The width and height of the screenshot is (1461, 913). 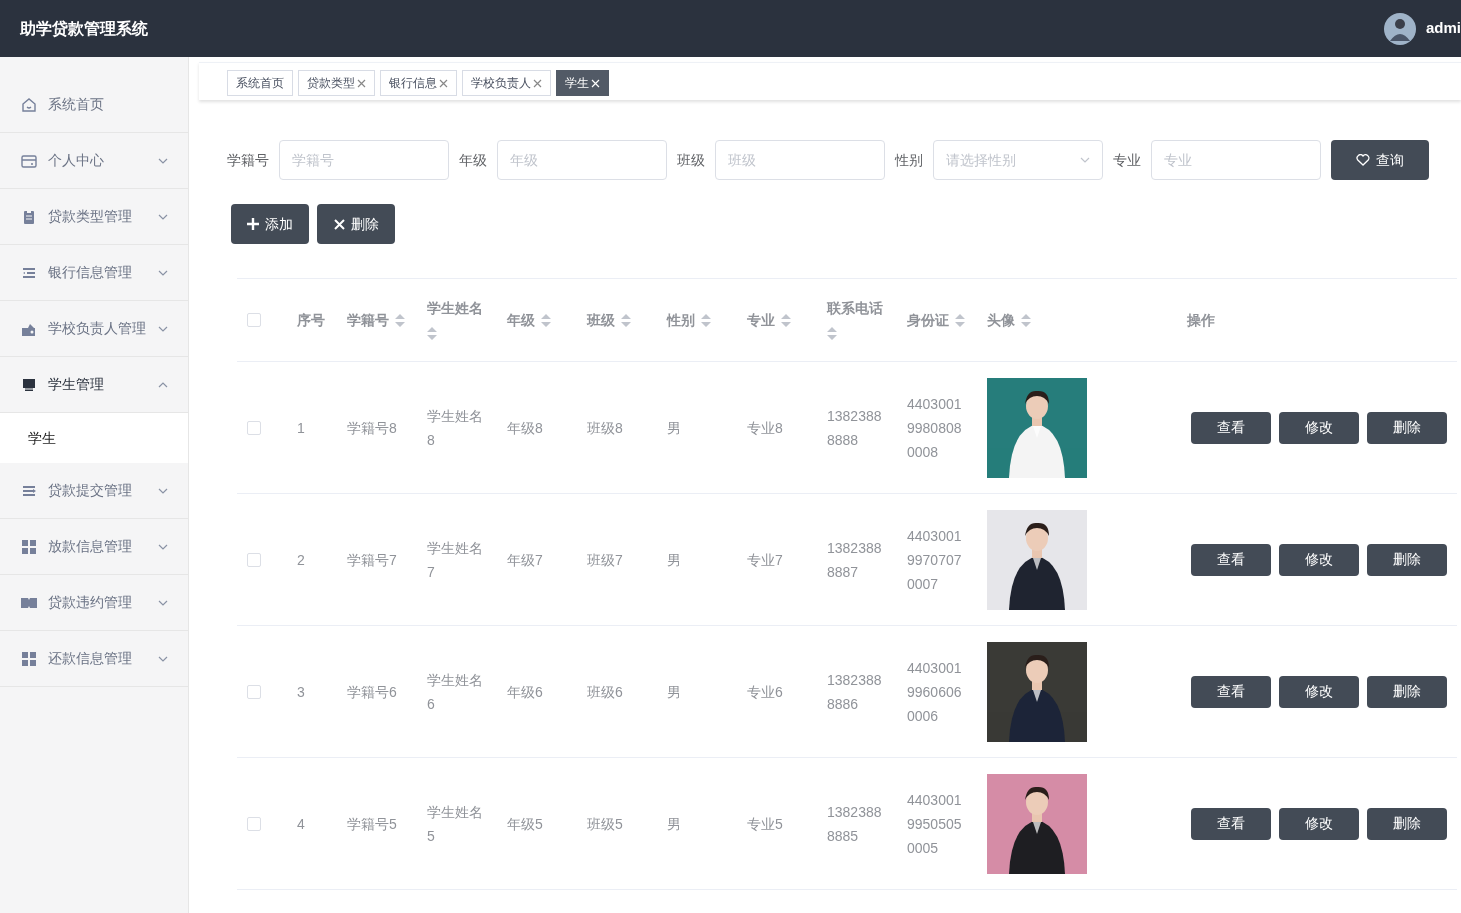 What do you see at coordinates (605, 824) in the screenshot?
I see `table-cell-text: 班级5` at bounding box center [605, 824].